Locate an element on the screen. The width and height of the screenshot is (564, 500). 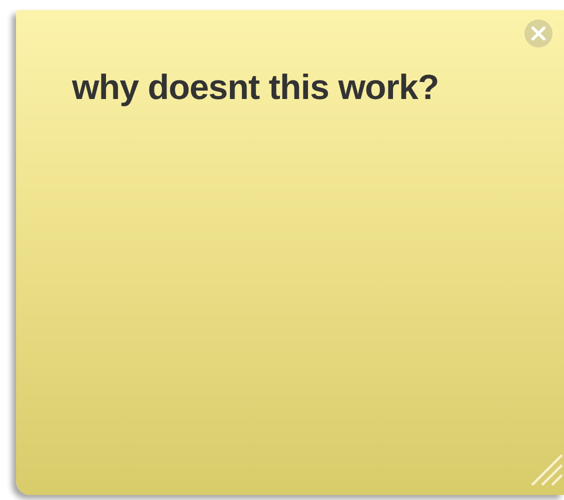
note-text: why doesnt this work? is located at coordinates (255, 88).